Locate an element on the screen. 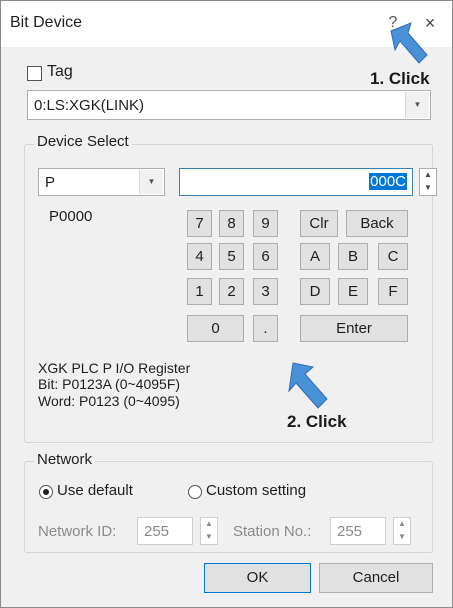  annotation-step-2: 2. Click is located at coordinates (317, 421).